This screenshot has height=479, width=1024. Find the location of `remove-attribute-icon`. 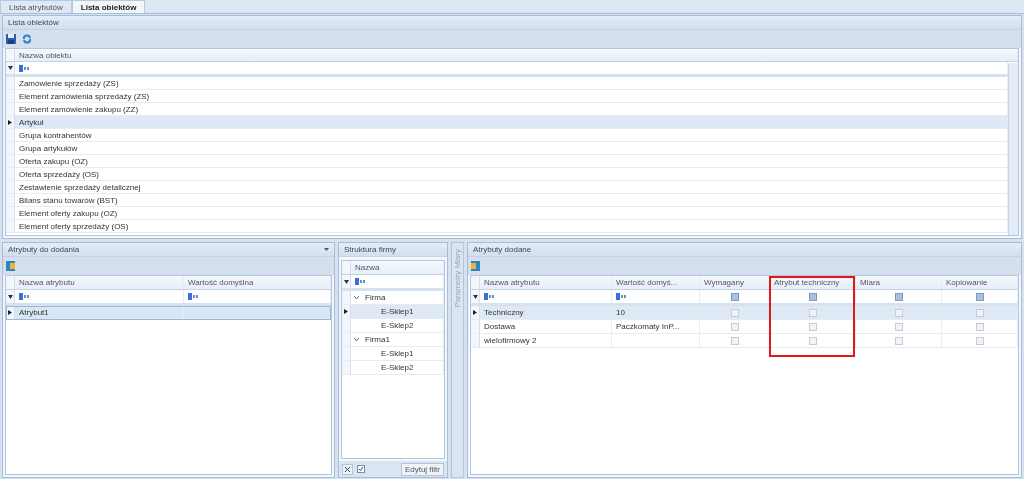

remove-attribute-icon is located at coordinates (475, 266).